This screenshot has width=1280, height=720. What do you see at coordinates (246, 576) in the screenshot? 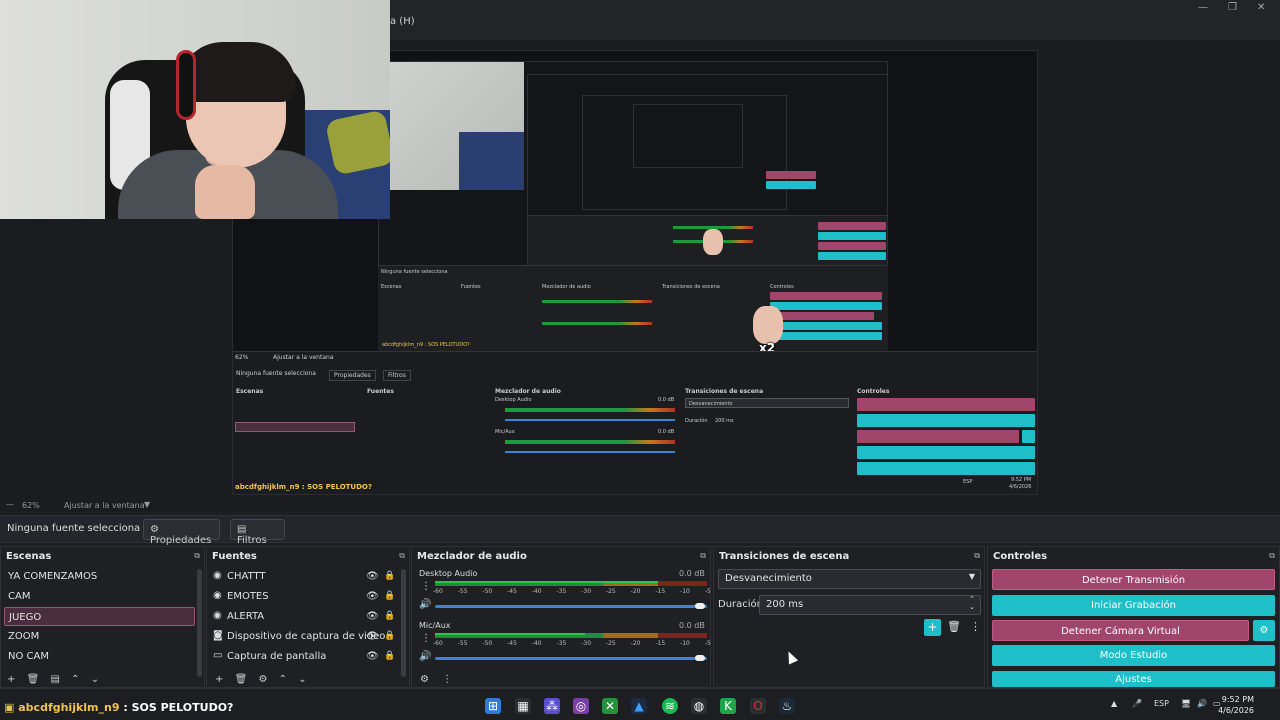
I see `source-label: CHATTT` at bounding box center [246, 576].